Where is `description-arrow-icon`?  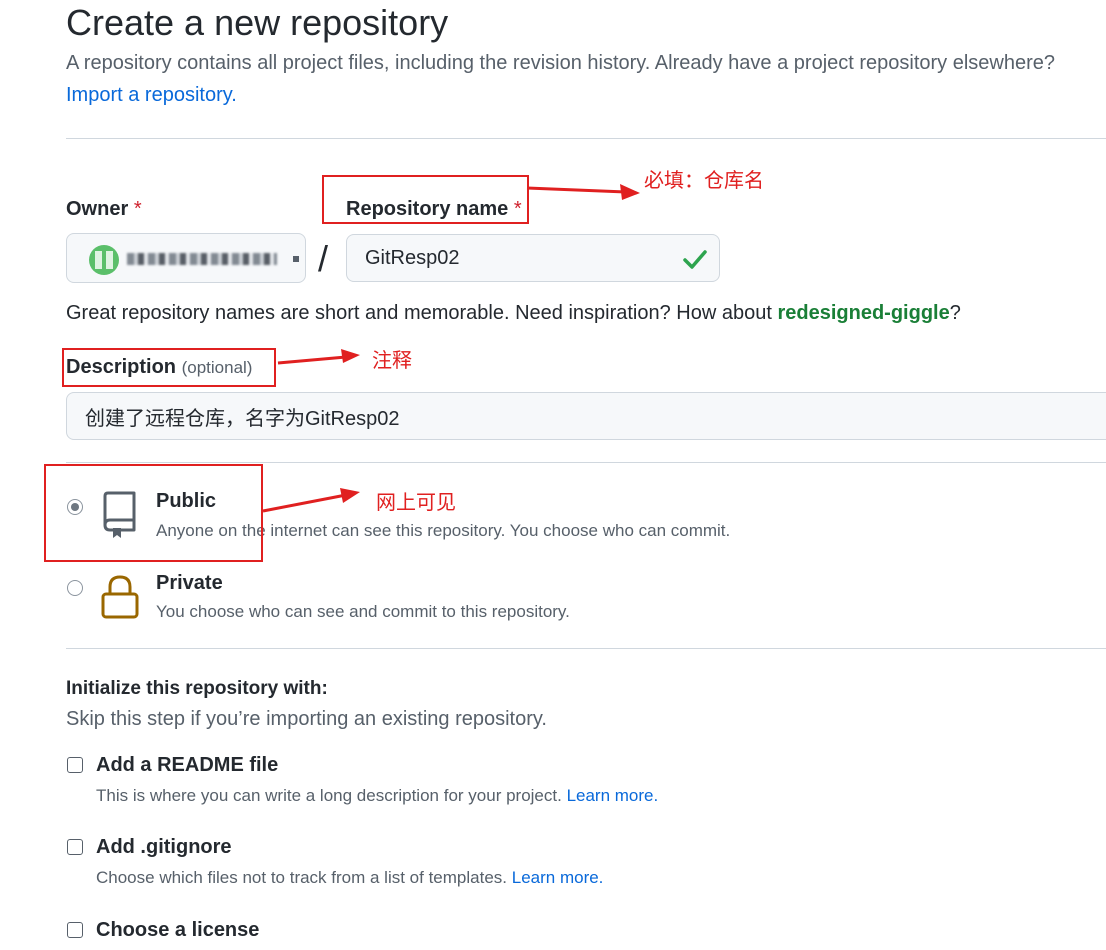
description-arrow-icon is located at coordinates (318, 357).